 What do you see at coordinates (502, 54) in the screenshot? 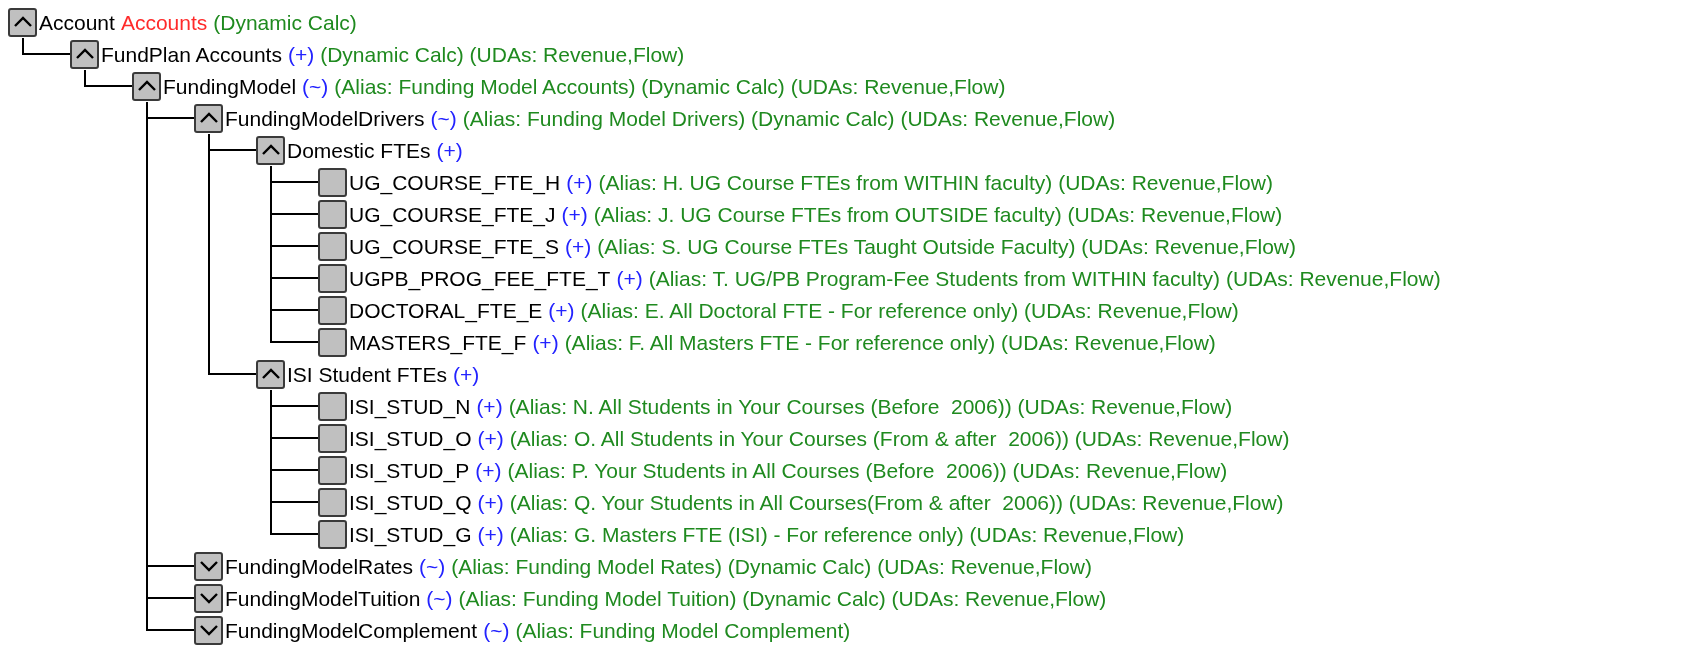
I see `member-properties: (Dynamic Calc) (UDAs: Revenue,Flow)` at bounding box center [502, 54].